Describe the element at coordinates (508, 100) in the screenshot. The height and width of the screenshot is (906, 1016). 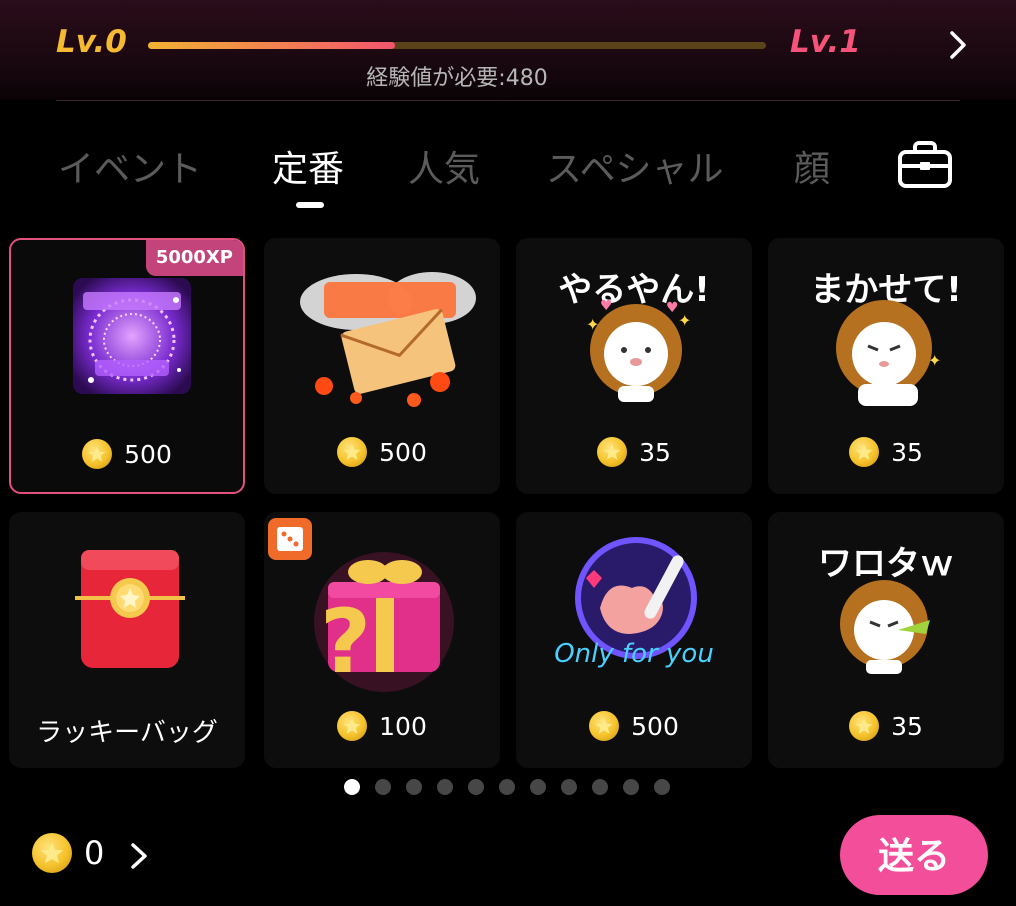
I see `header-divider` at that location.